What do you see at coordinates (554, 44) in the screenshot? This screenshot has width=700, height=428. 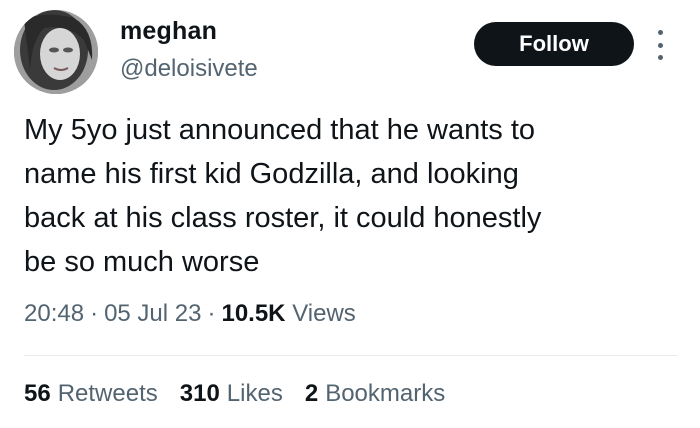 I see `follow-button: Follow` at bounding box center [554, 44].